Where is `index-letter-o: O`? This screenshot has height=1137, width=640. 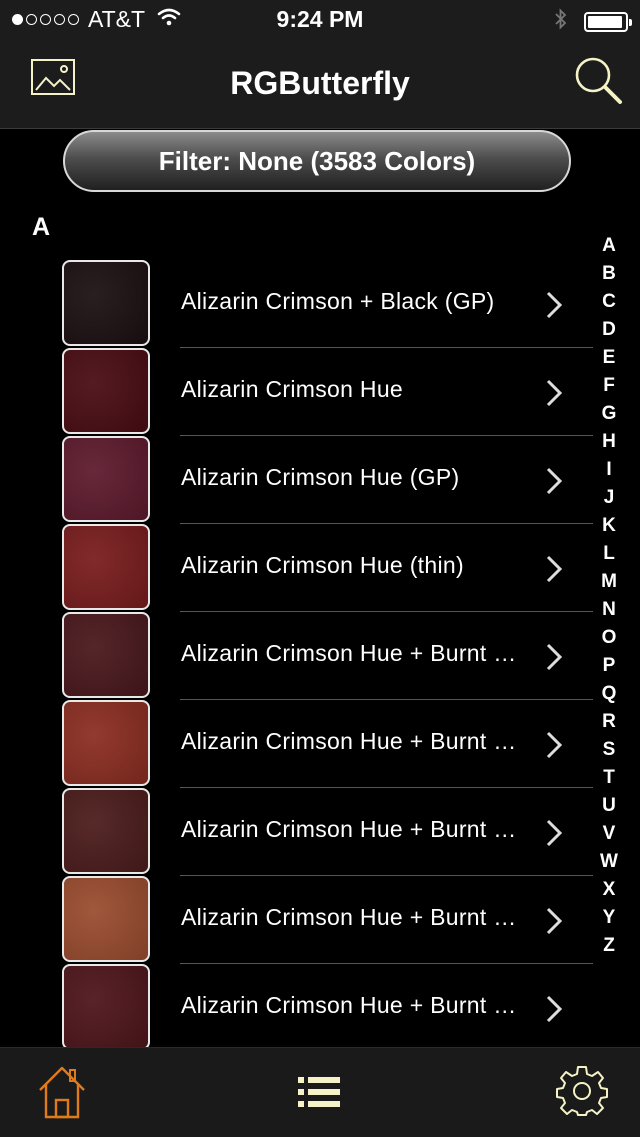 index-letter-o: O is located at coordinates (609, 638).